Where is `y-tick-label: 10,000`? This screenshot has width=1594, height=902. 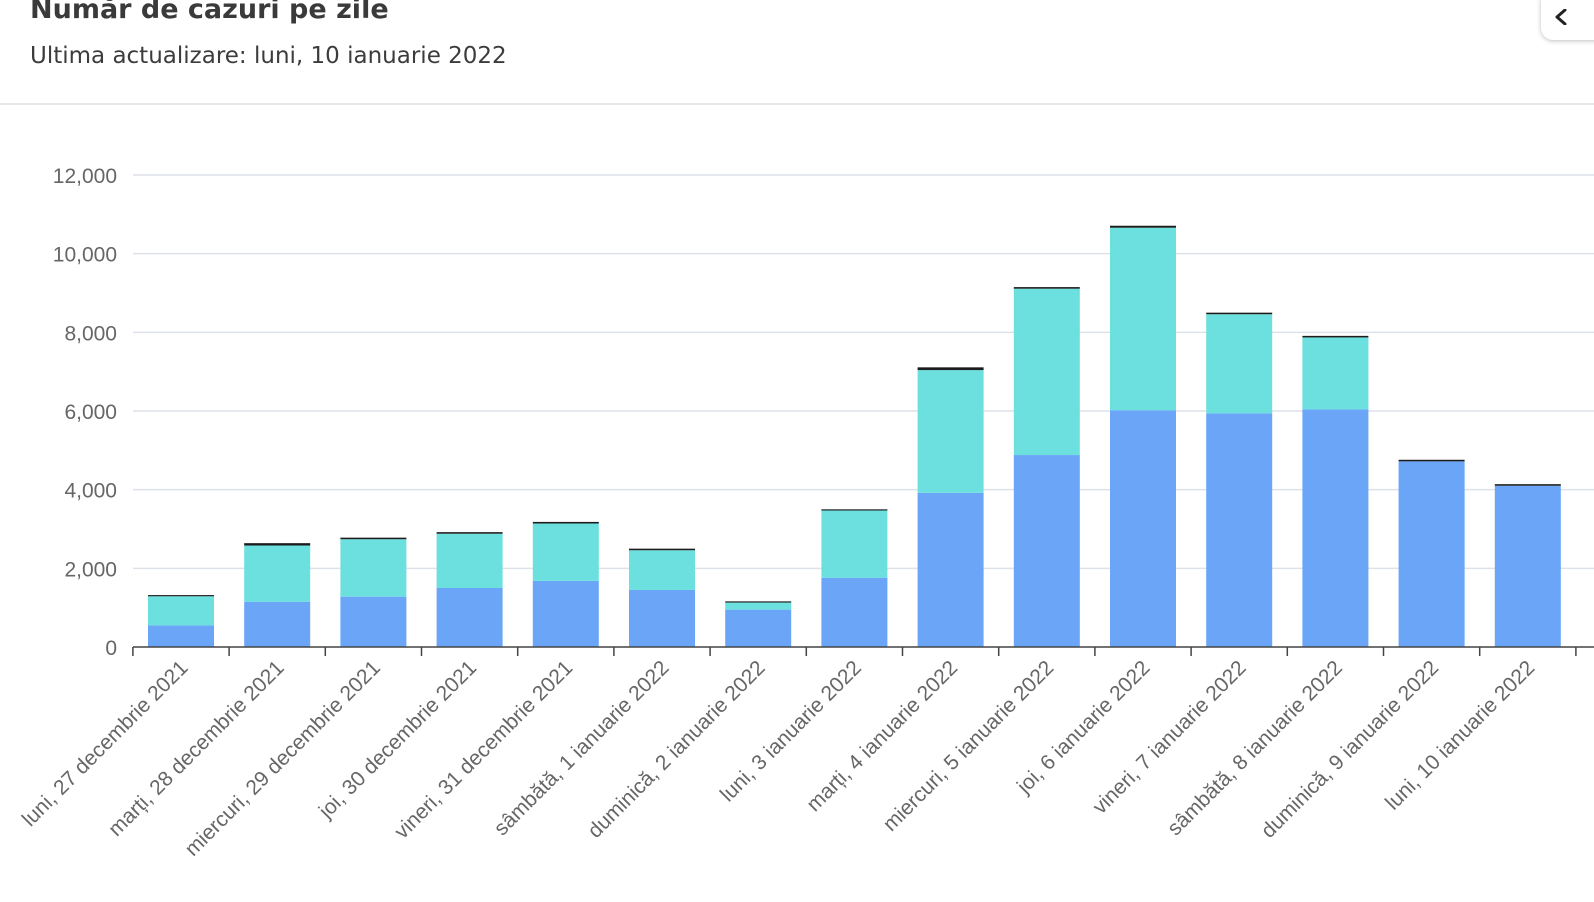
y-tick-label: 10,000 is located at coordinates (85, 255).